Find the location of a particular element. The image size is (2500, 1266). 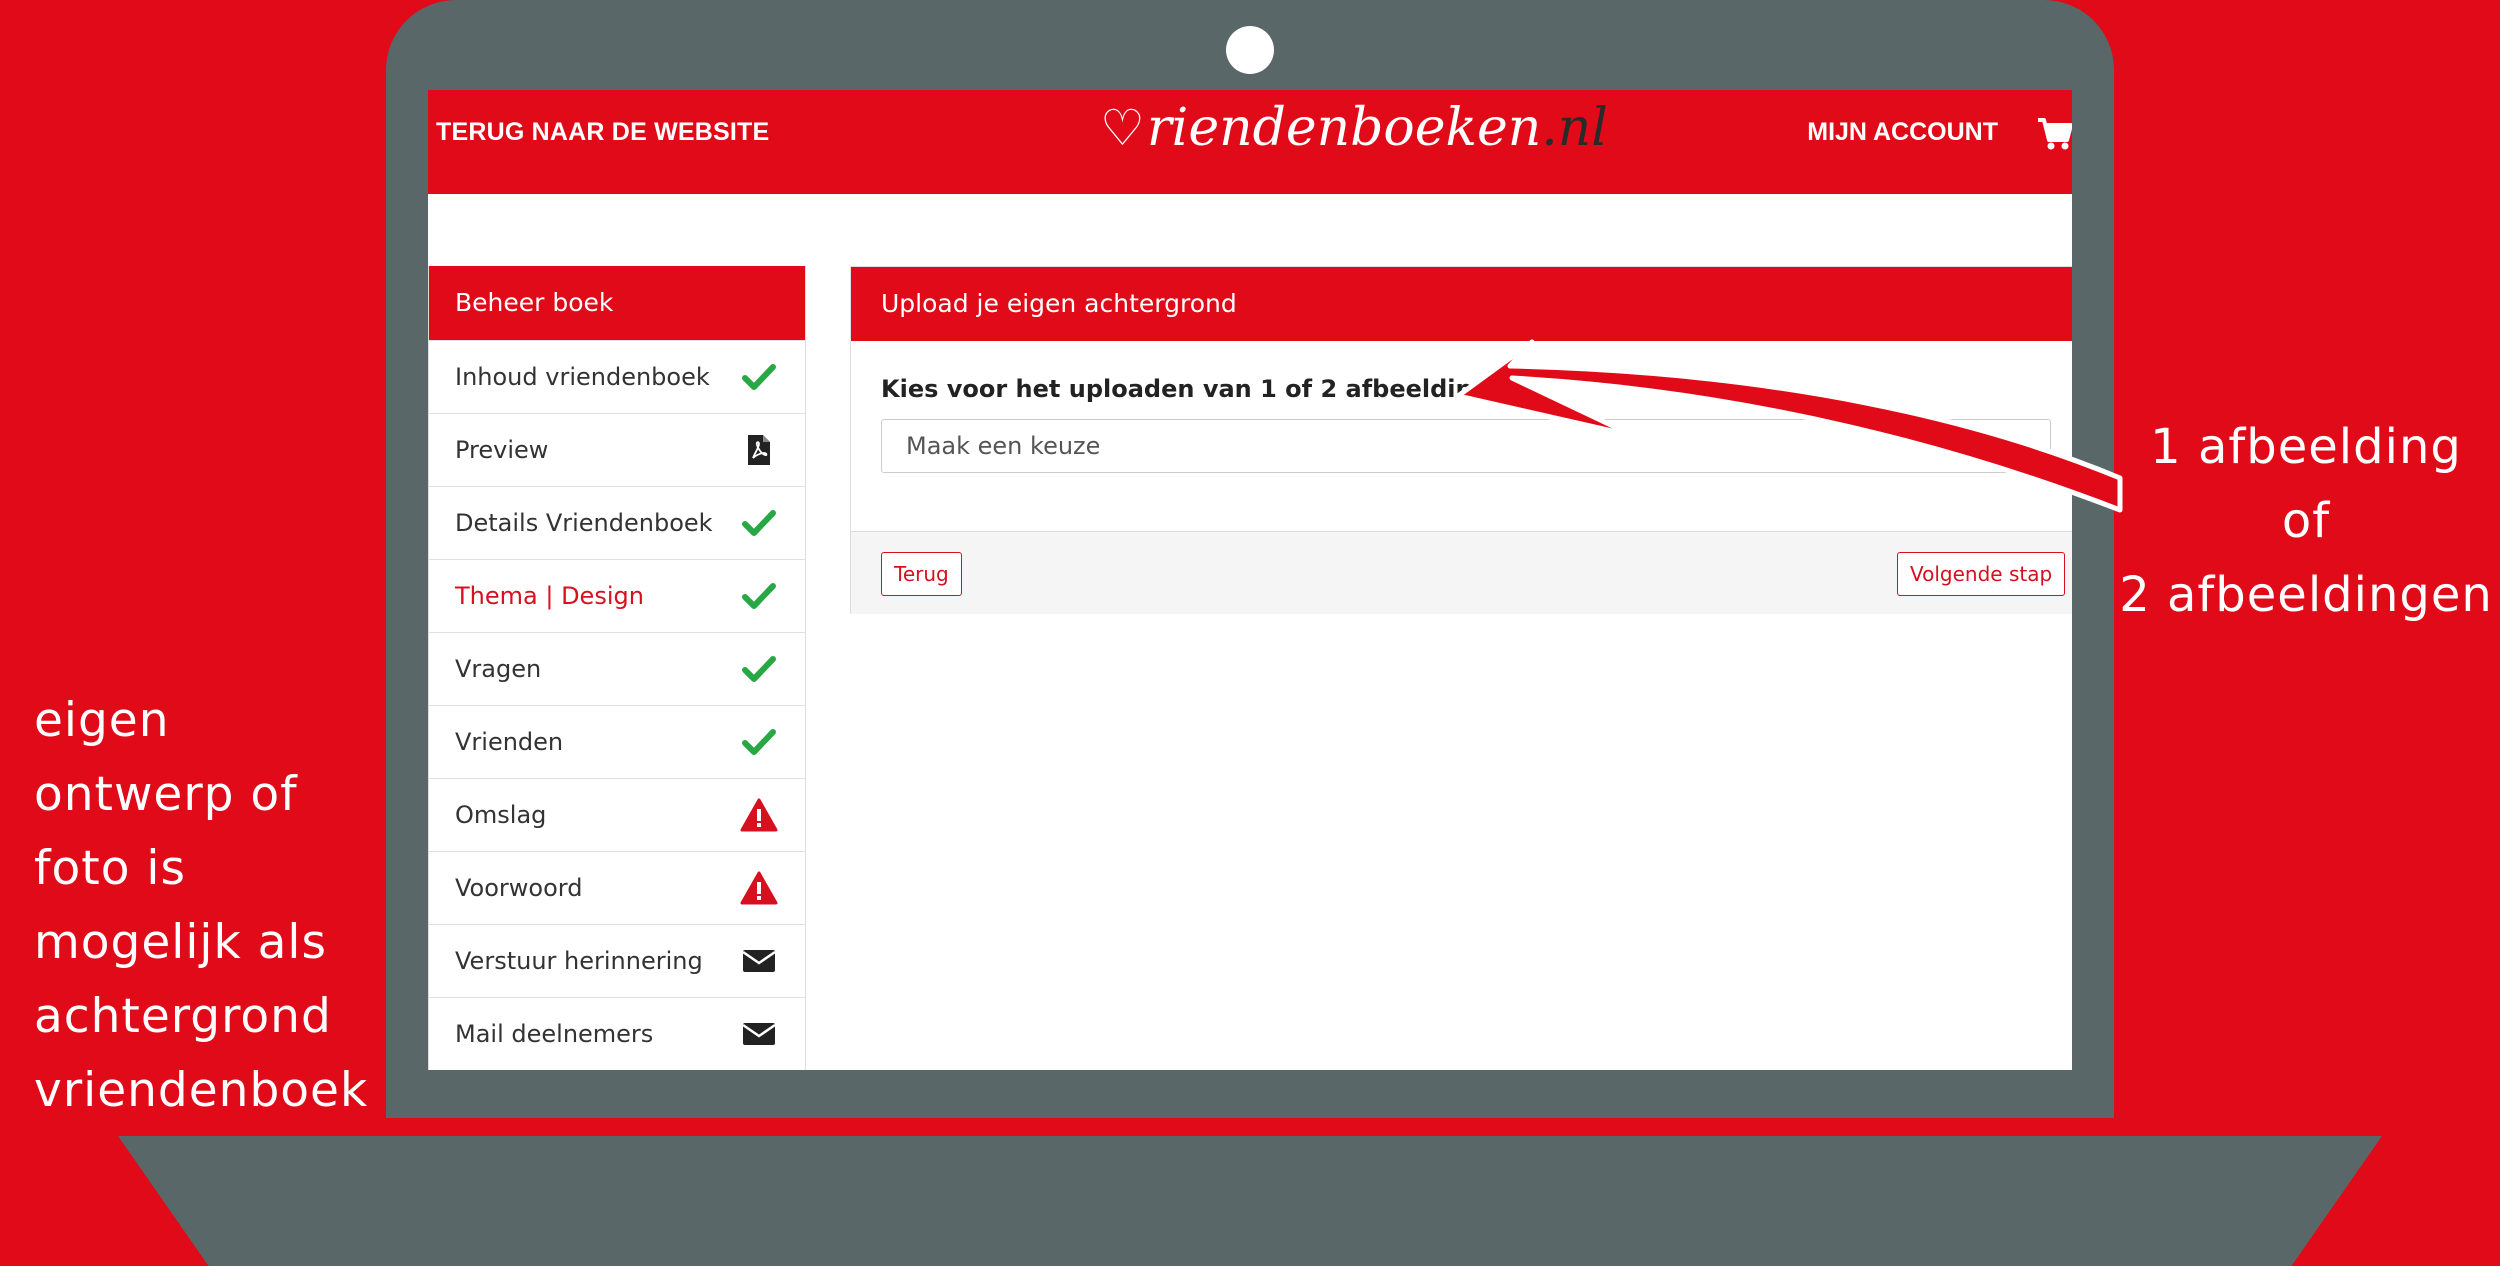

annotation-left-line: vriendenboek is located at coordinates (201, 1090).